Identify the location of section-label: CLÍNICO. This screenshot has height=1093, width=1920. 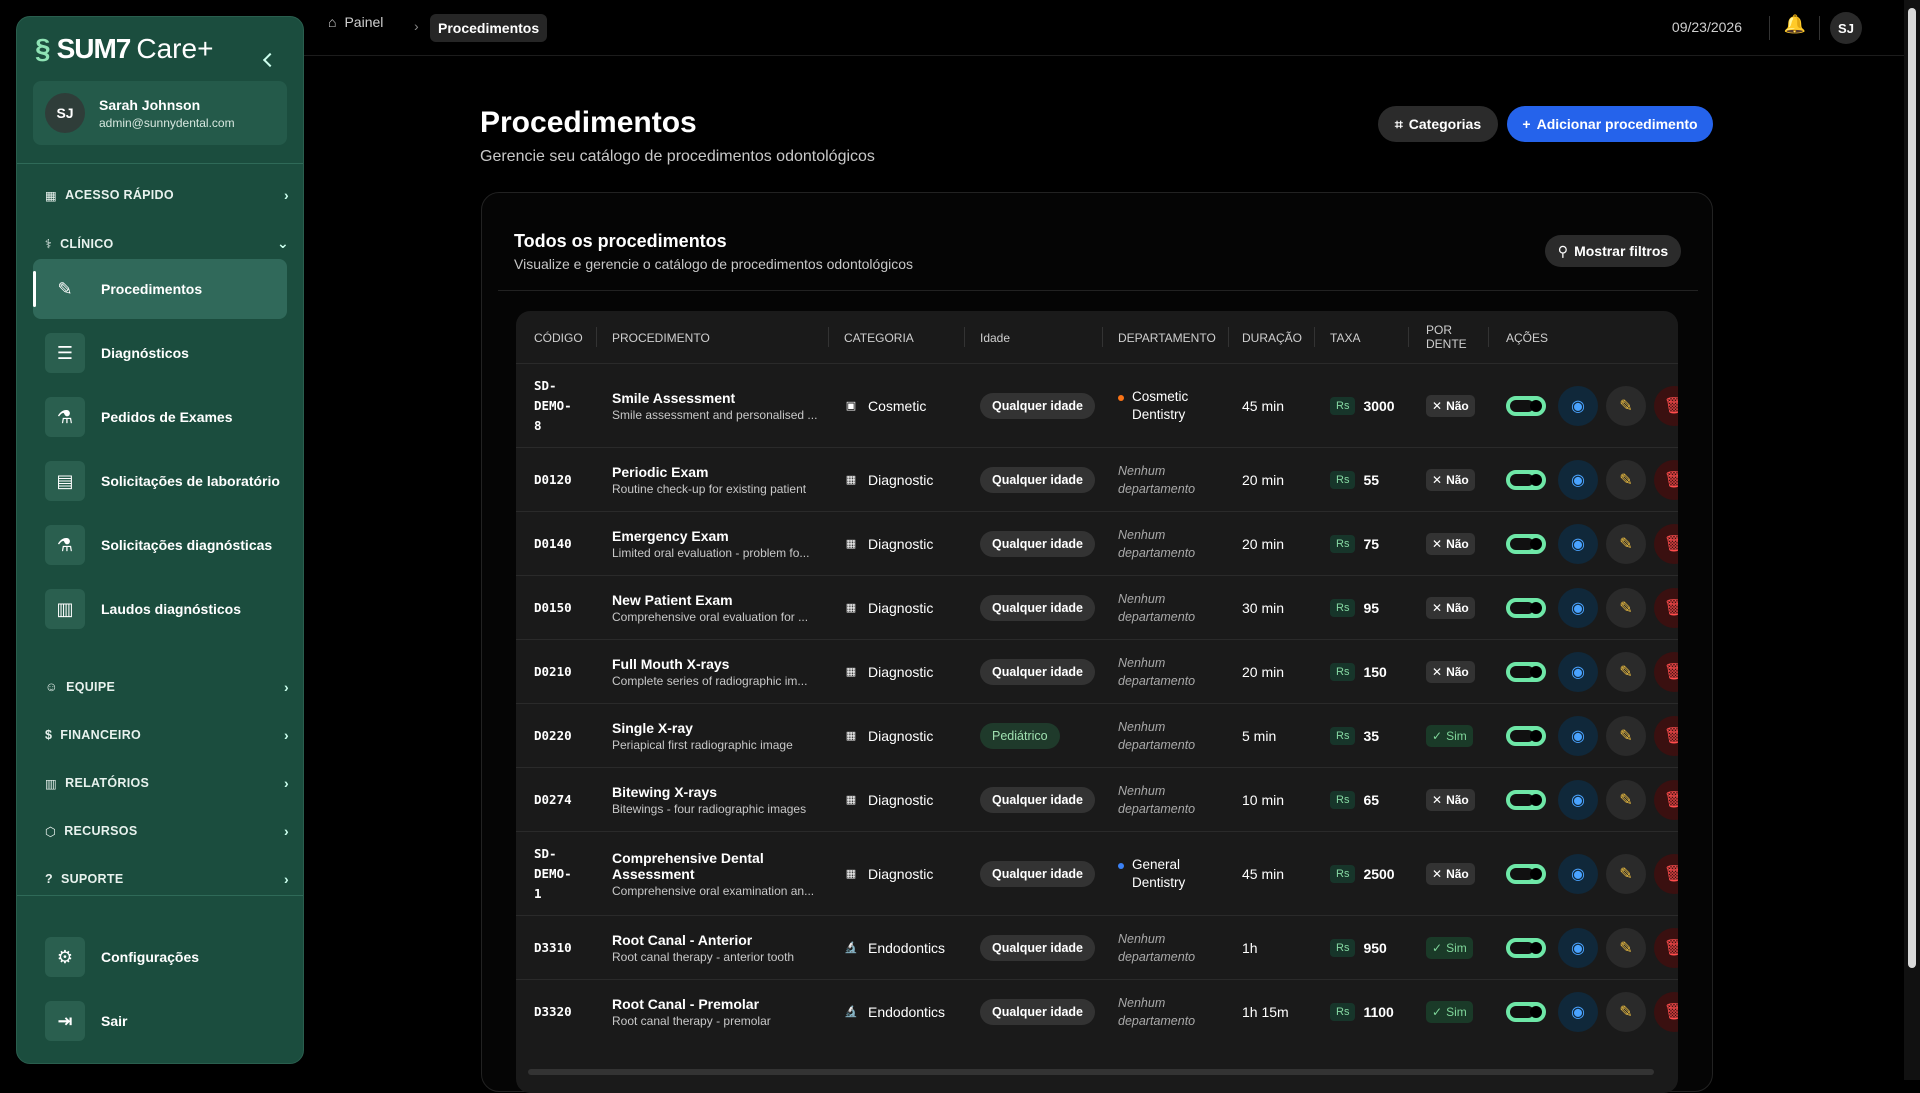
(87, 243).